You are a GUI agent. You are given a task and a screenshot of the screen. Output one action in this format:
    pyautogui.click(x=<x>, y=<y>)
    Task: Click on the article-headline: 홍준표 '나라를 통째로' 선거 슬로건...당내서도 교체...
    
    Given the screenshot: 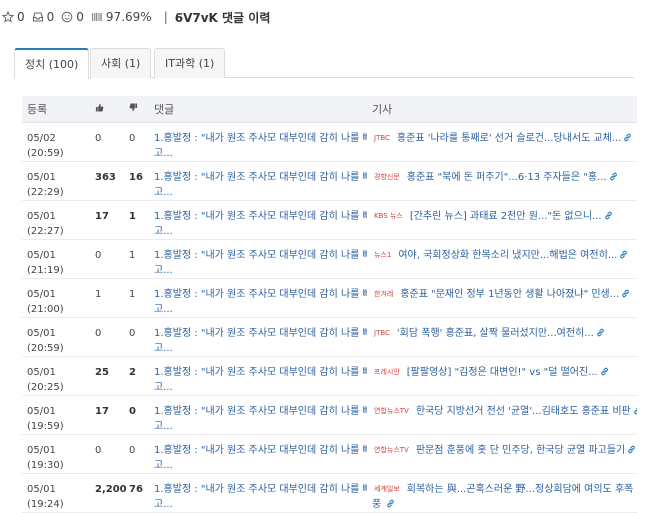 What is the action you would take?
    pyautogui.click(x=509, y=138)
    